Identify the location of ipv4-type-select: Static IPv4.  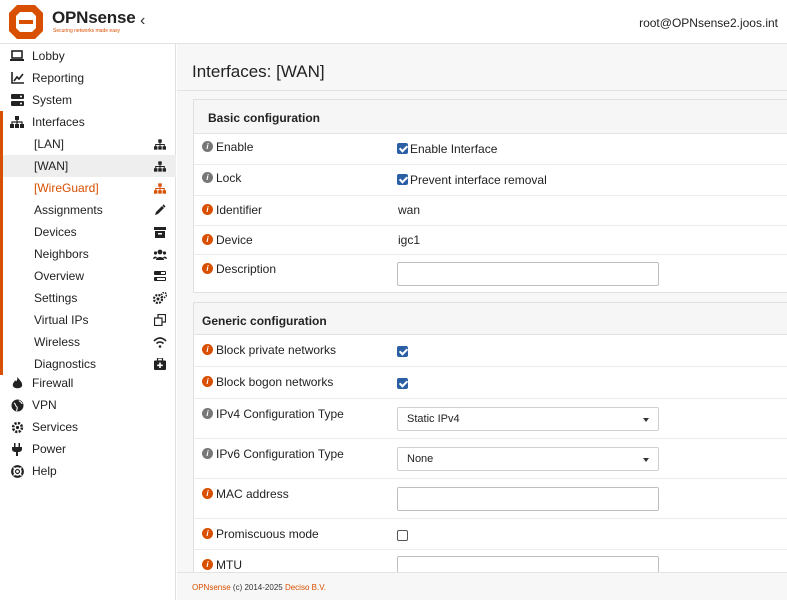
(528, 419).